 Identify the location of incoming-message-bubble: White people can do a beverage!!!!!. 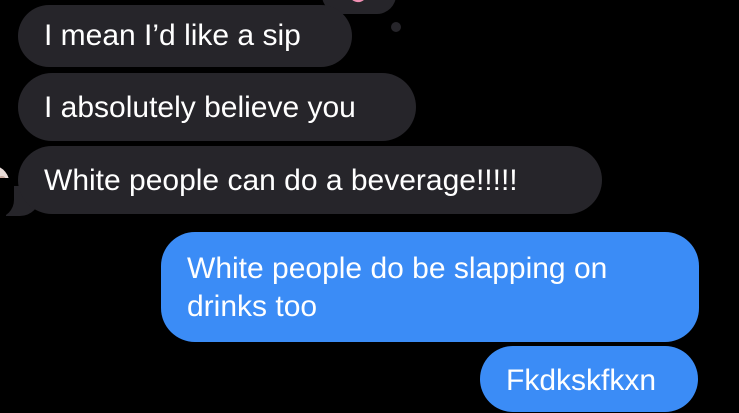
(310, 180).